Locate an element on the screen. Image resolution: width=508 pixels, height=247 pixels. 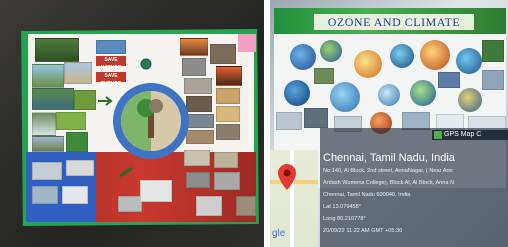
river-photo is located at coordinates (53, 99).